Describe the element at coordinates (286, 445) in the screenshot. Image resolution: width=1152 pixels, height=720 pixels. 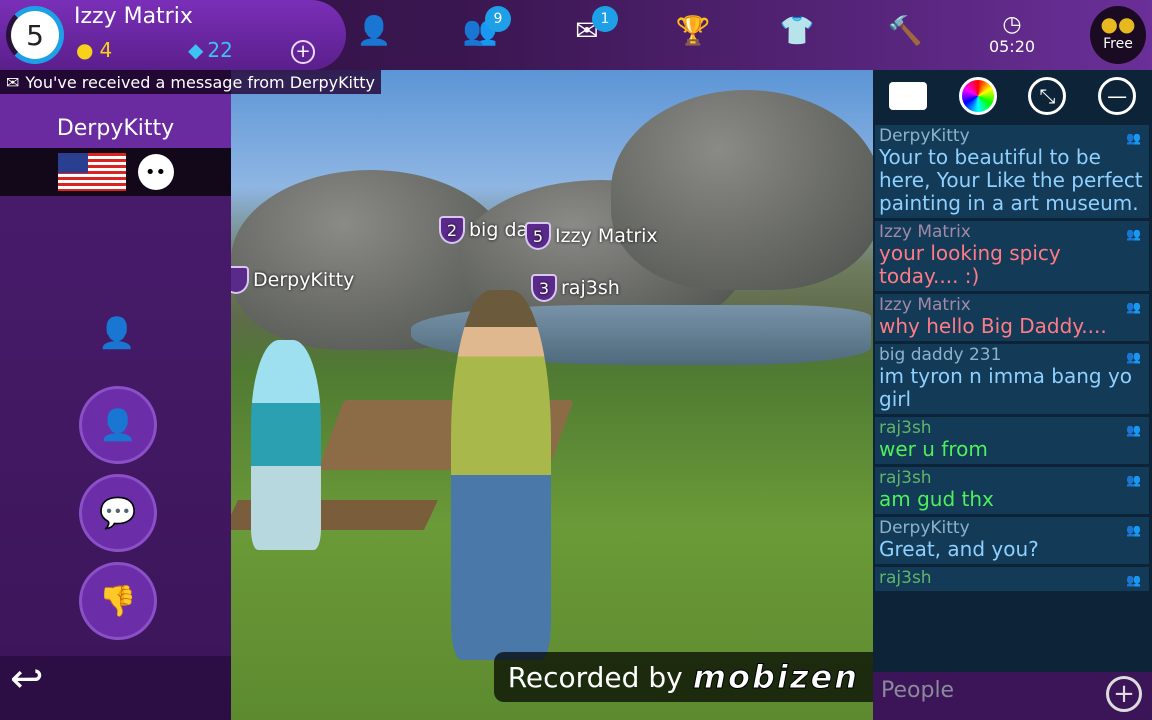
I see `avatar-derpykitty` at that location.